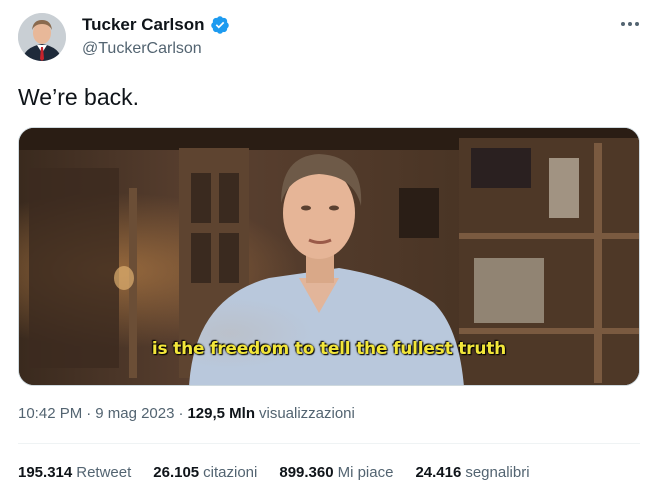 This screenshot has width=657, height=496. Describe the element at coordinates (438, 472) in the screenshot. I see `stat-count: 24.416` at that location.